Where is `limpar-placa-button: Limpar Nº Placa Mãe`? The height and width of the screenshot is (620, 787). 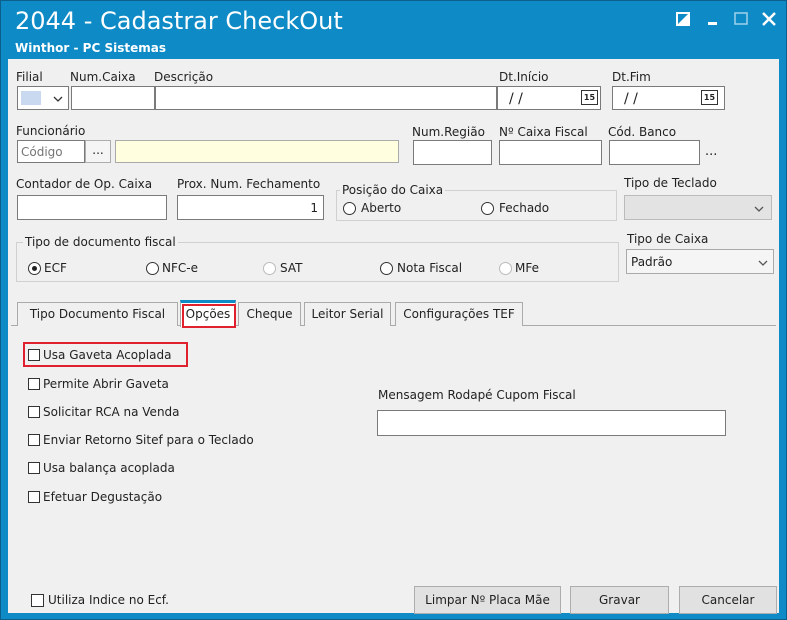
limpar-placa-button: Limpar Nº Placa Mãe is located at coordinates (487, 600).